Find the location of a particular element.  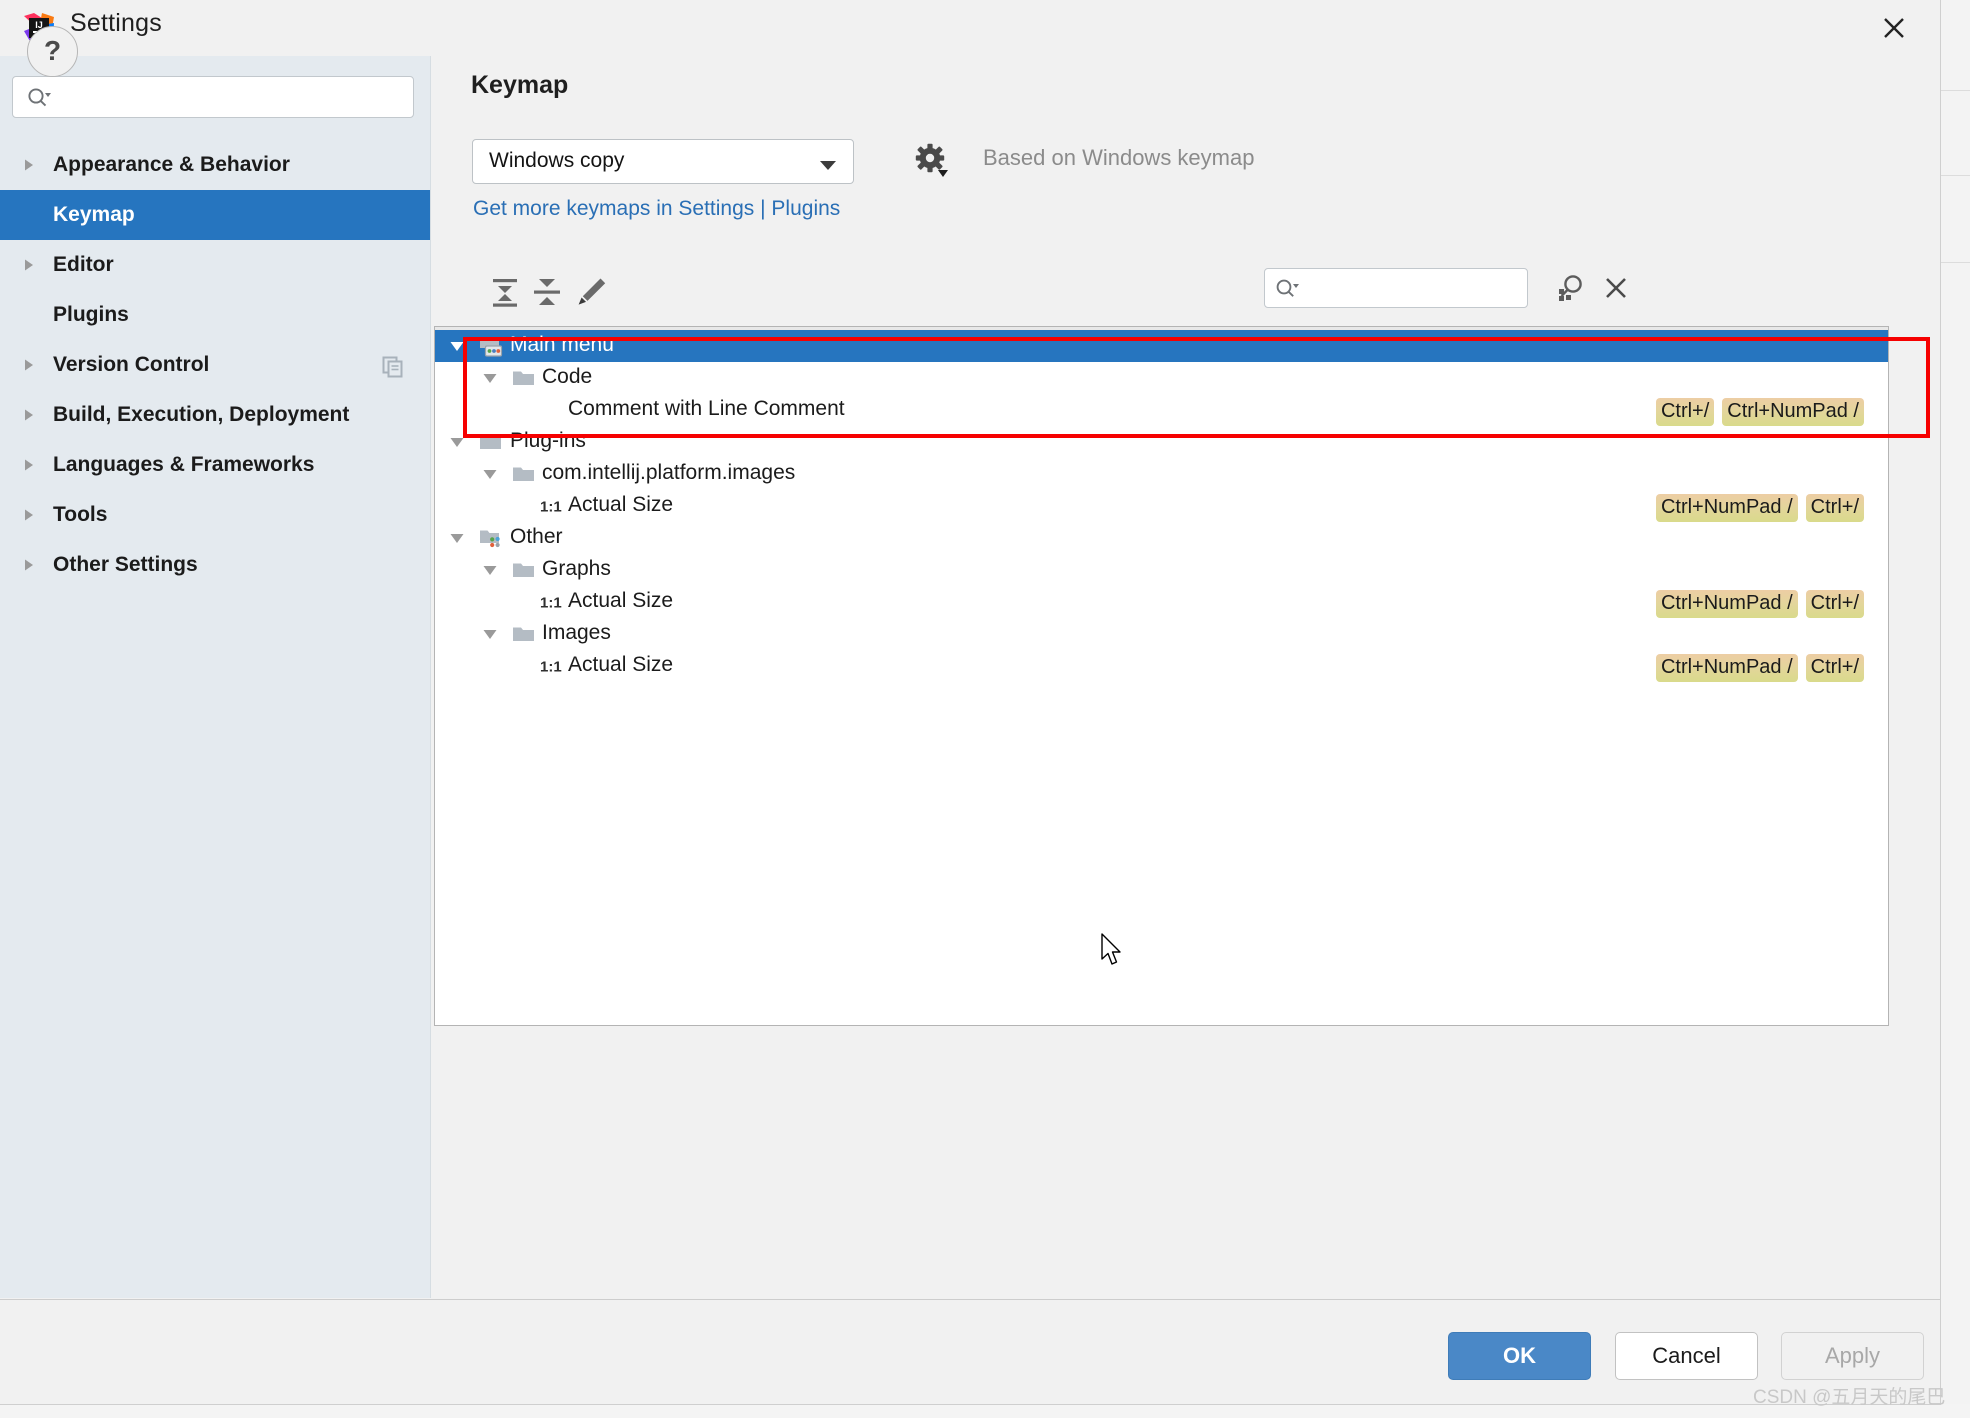

sidebar-item-version-control: Version Control is located at coordinates (215, 365).